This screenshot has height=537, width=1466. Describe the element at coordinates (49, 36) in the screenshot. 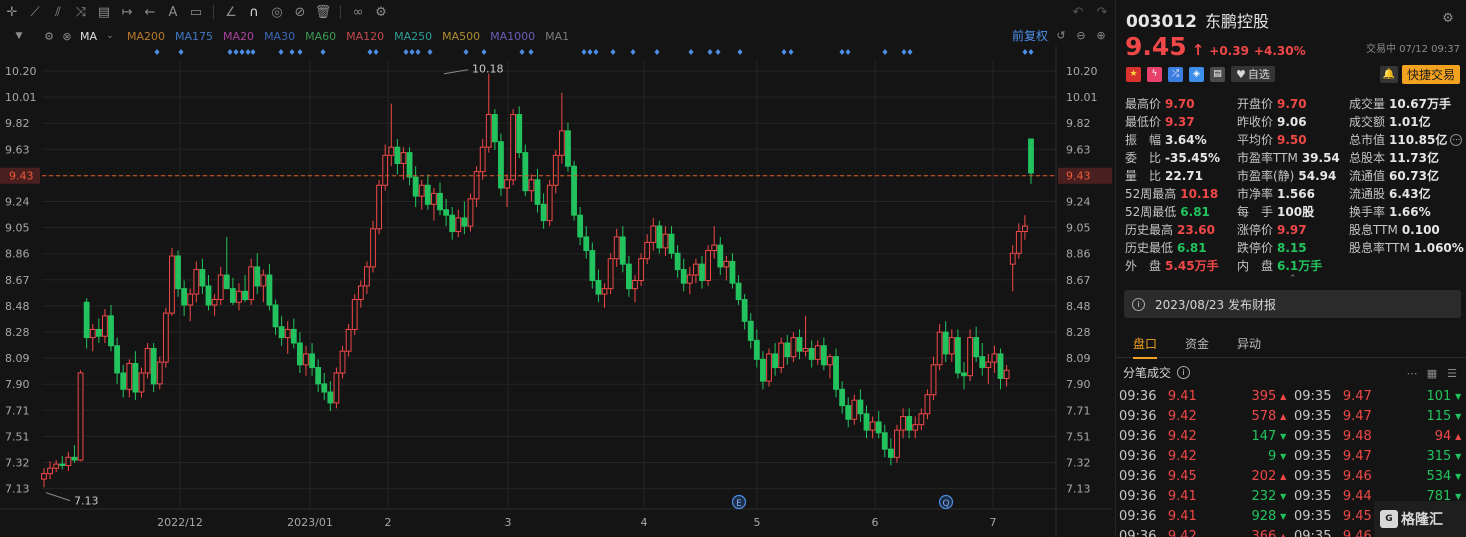

I see `gear-icon: ⚙` at that location.